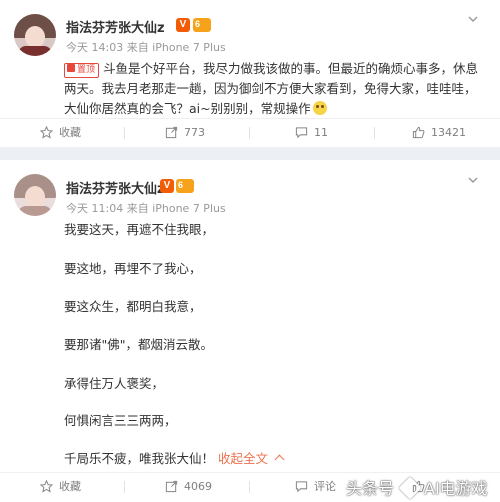 The width and height of the screenshot is (500, 502). Describe the element at coordinates (250, 153) in the screenshot. I see `feed-divider` at that location.